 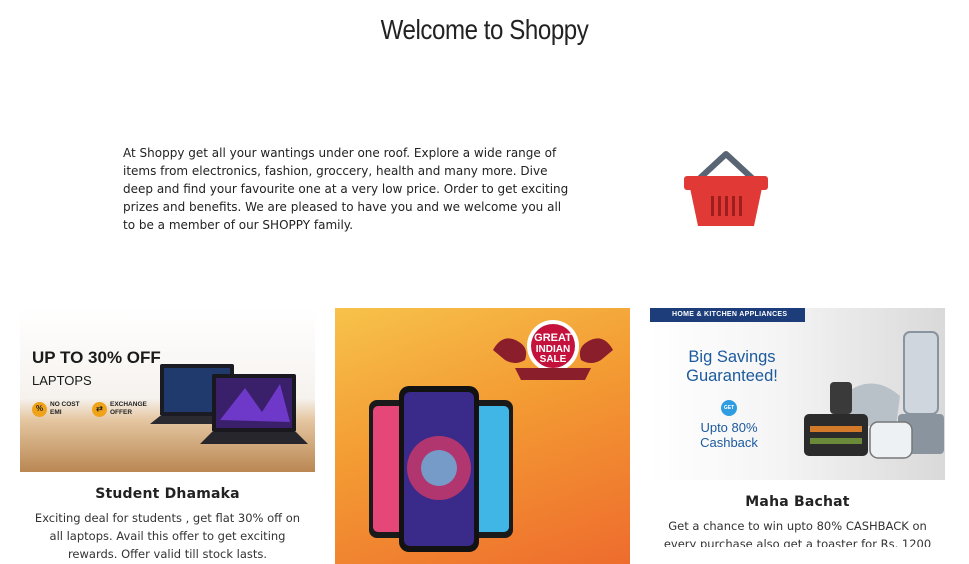 What do you see at coordinates (39, 409) in the screenshot?
I see `percent-icon: %` at bounding box center [39, 409].